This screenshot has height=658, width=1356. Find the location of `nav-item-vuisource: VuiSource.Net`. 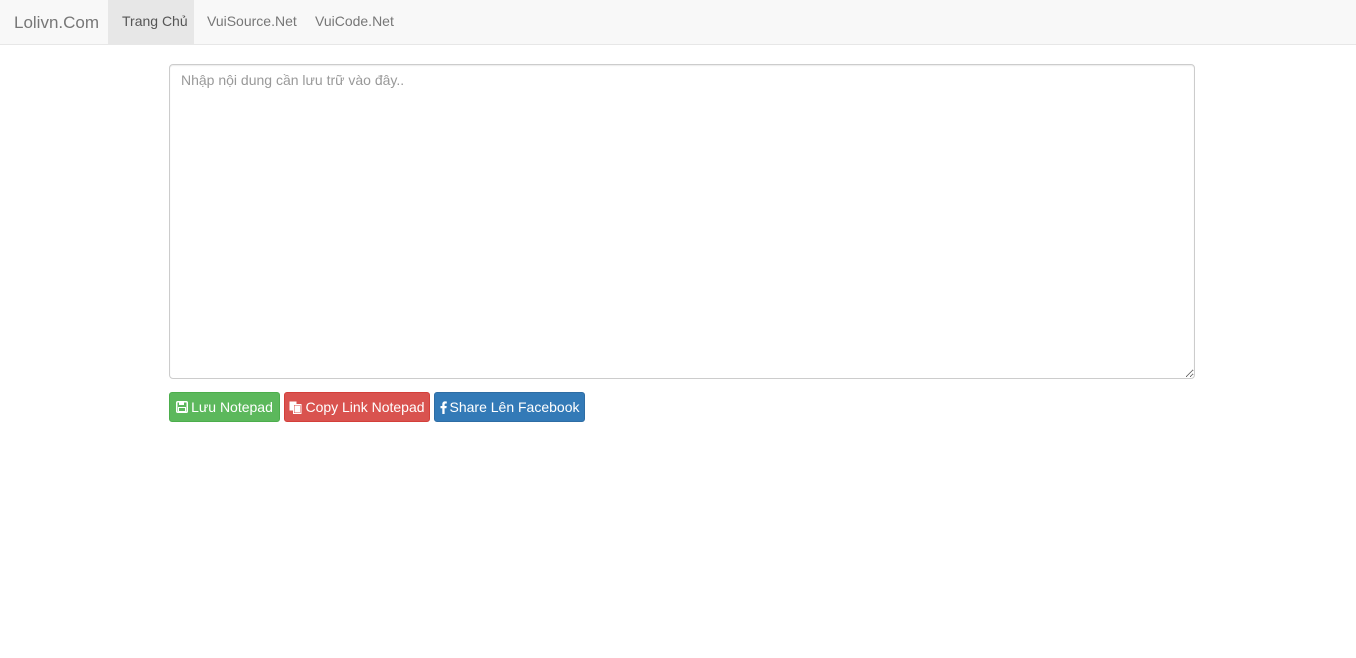

nav-item-vuisource: VuiSource.Net is located at coordinates (247, 22).